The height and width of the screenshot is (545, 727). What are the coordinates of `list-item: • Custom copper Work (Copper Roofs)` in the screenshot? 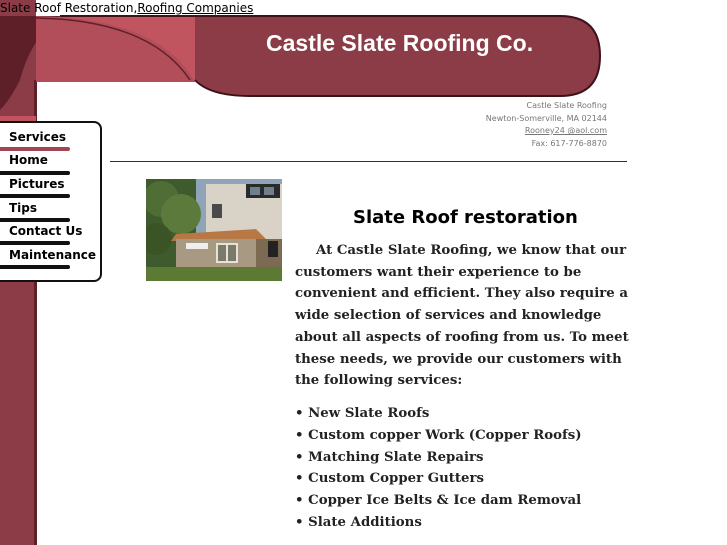 It's located at (438, 435).